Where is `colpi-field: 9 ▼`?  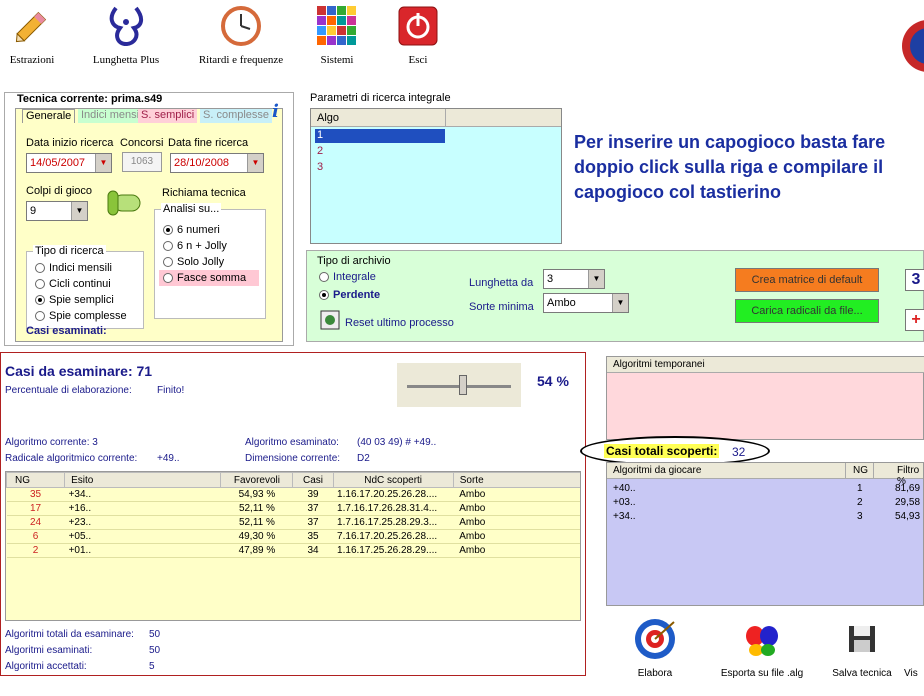
colpi-field: 9 ▼ is located at coordinates (57, 211).